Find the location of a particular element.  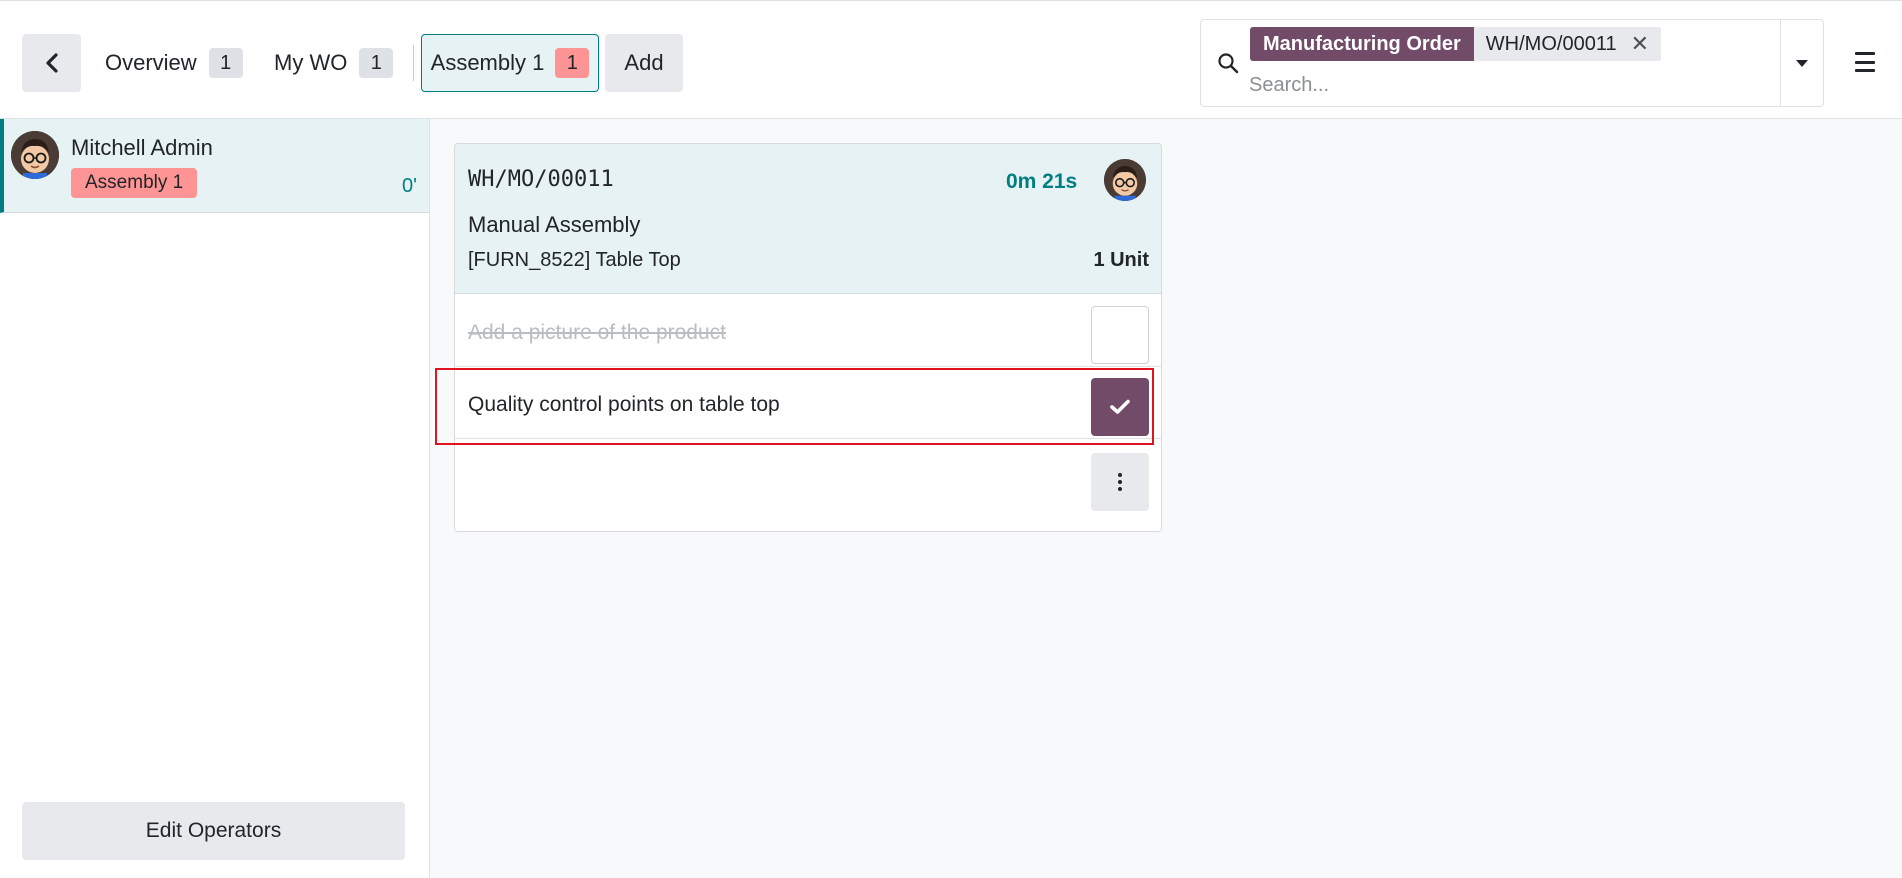

back-button is located at coordinates (51, 63).